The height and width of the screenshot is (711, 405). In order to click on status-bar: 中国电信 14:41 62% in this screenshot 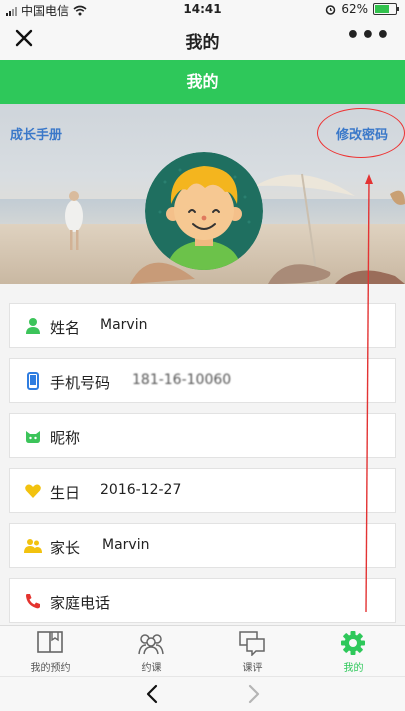, I will do `click(202, 9)`.